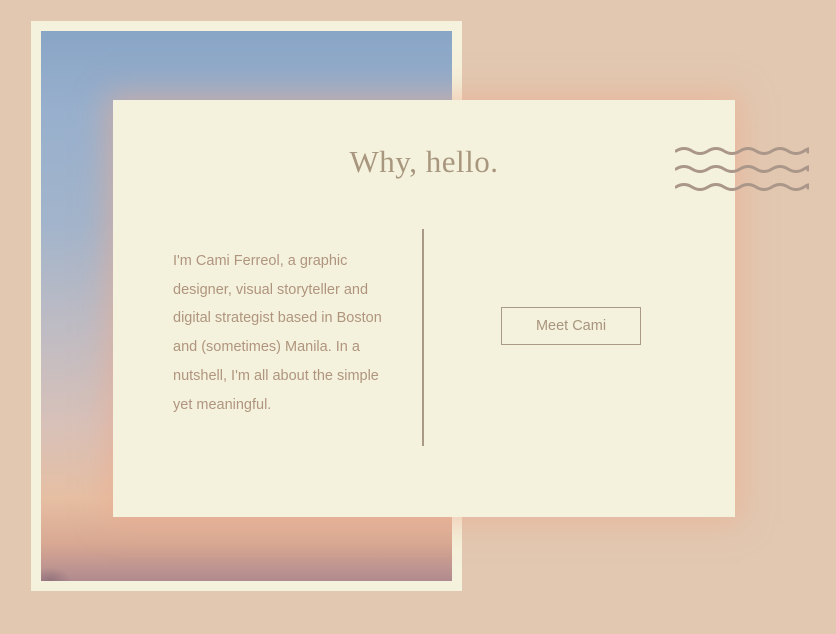 This screenshot has height=634, width=836. What do you see at coordinates (742, 169) in the screenshot?
I see `postmark-waves-icon` at bounding box center [742, 169].